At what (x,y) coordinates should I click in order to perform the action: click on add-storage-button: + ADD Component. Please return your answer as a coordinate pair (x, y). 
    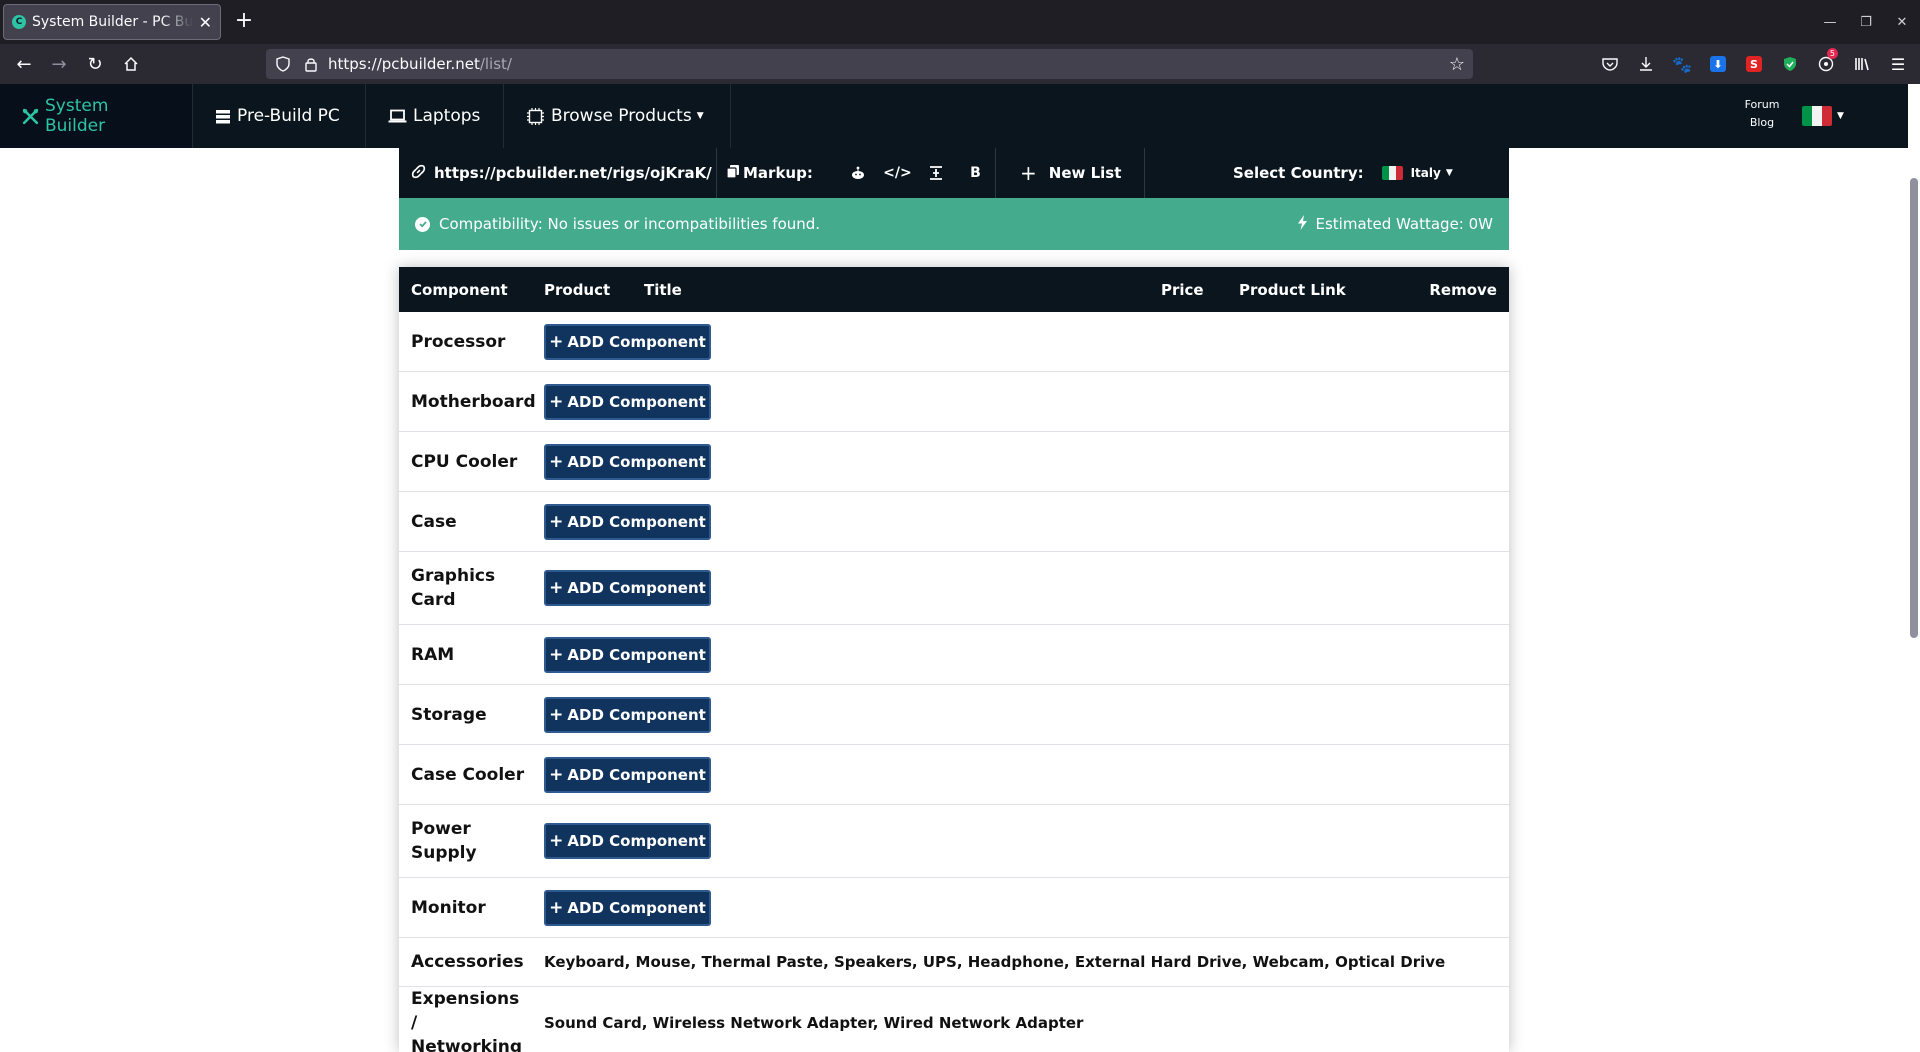
    Looking at the image, I should click on (627, 714).